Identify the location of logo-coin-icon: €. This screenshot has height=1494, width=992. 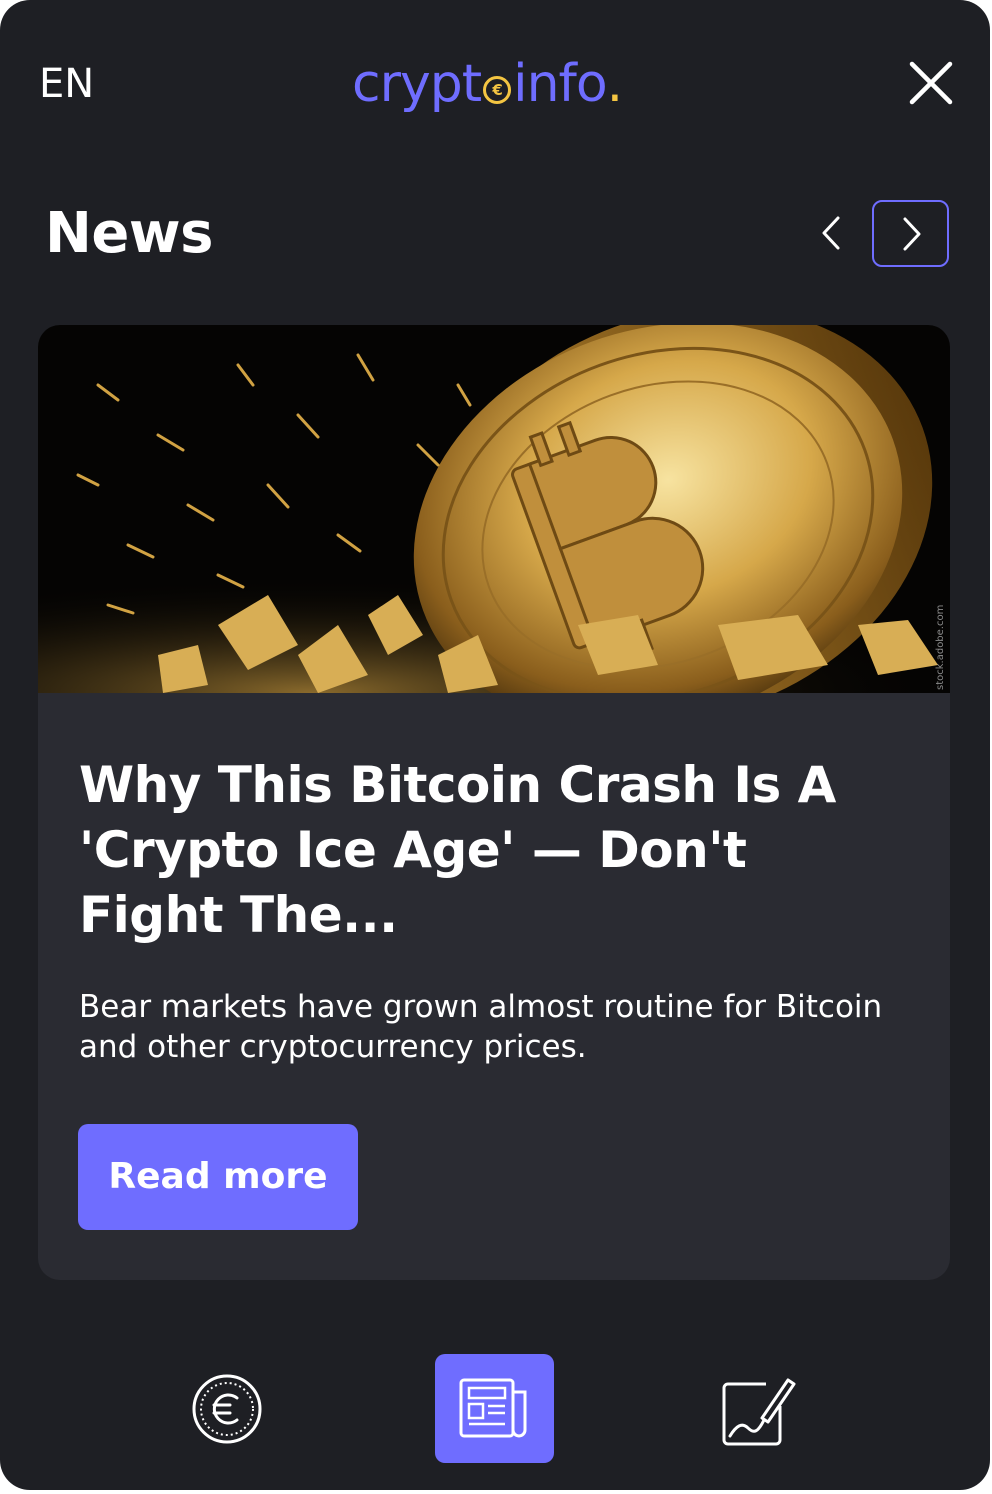
(497, 90).